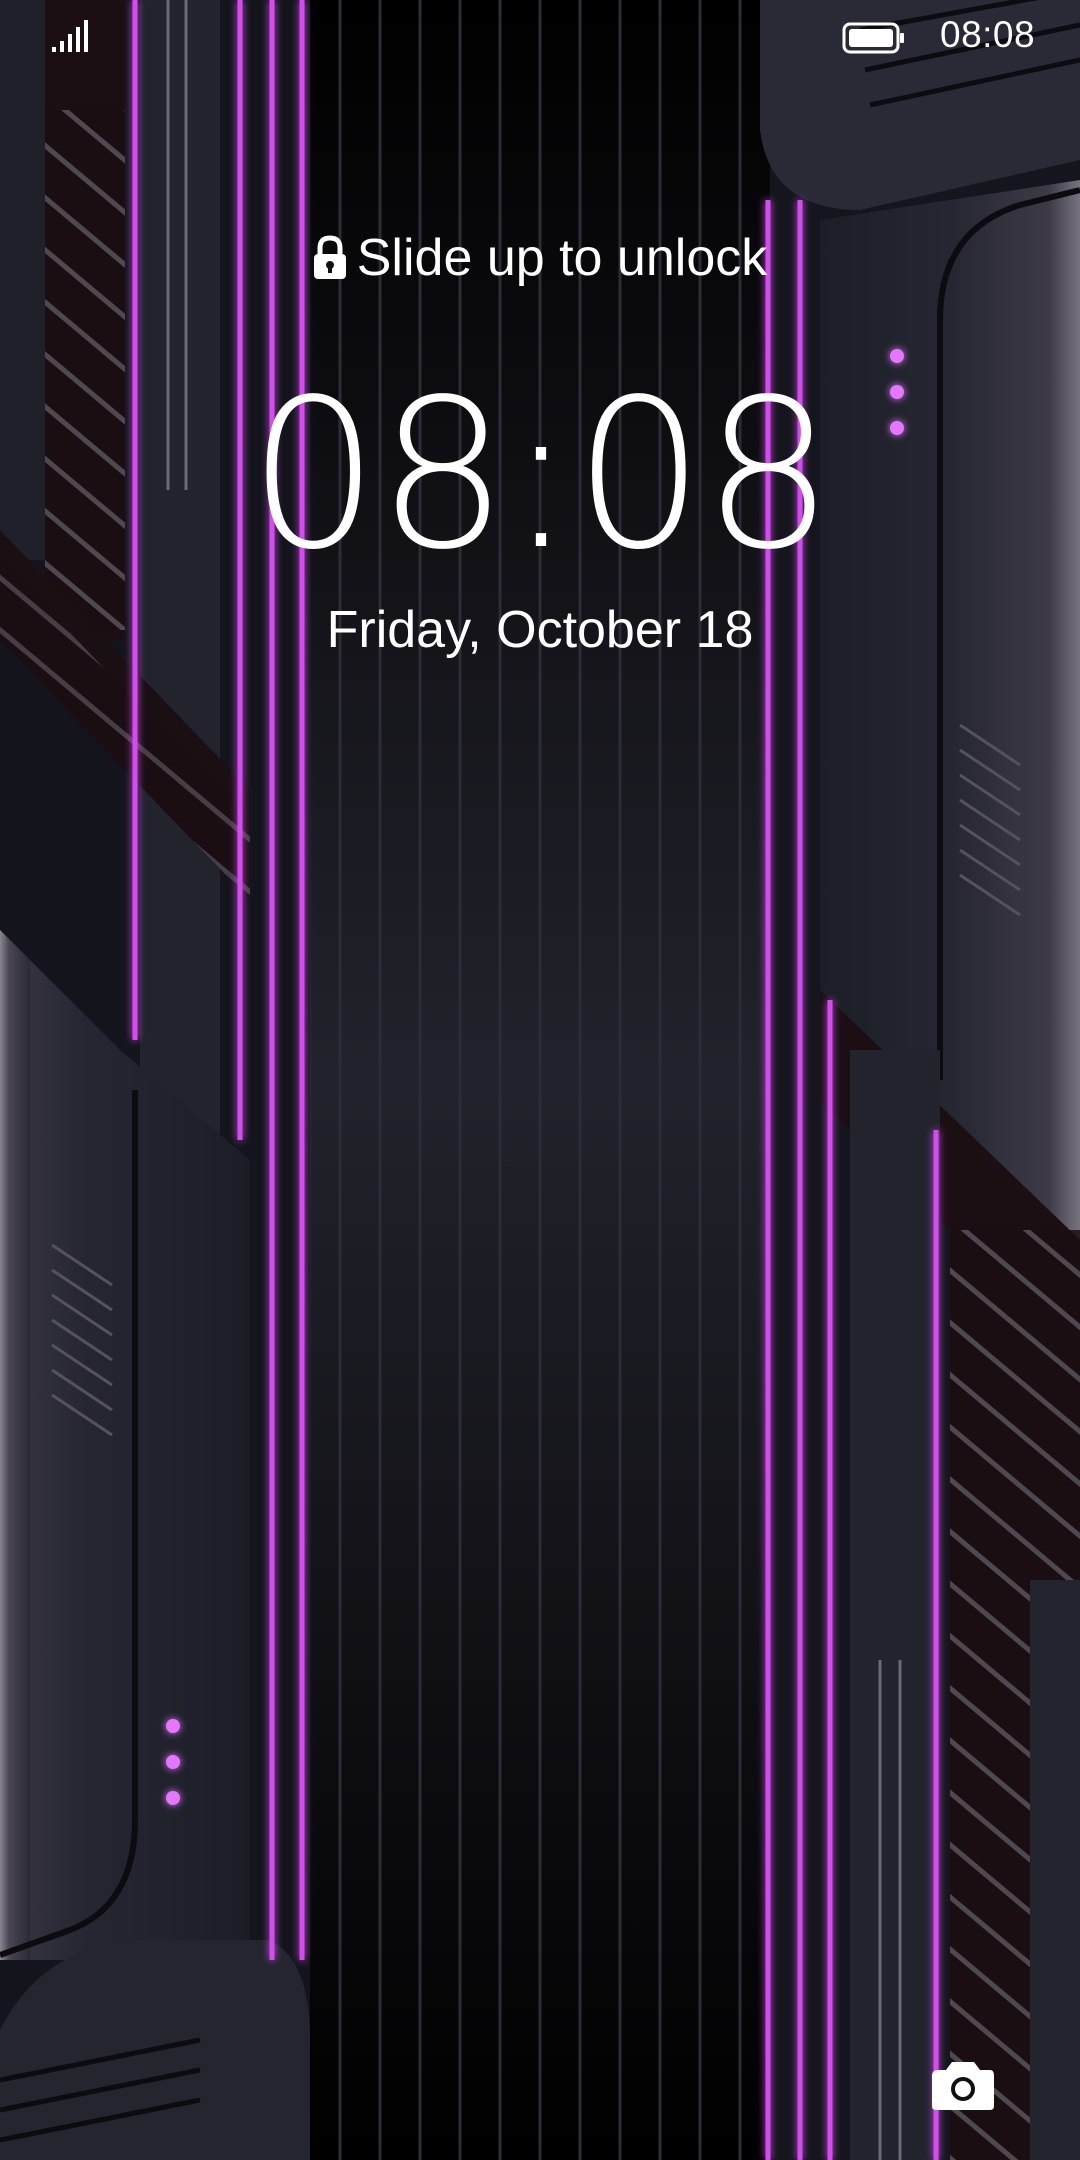  Describe the element at coordinates (562, 258) in the screenshot. I see `unlock-hint-label: Slide up to unlock` at that location.